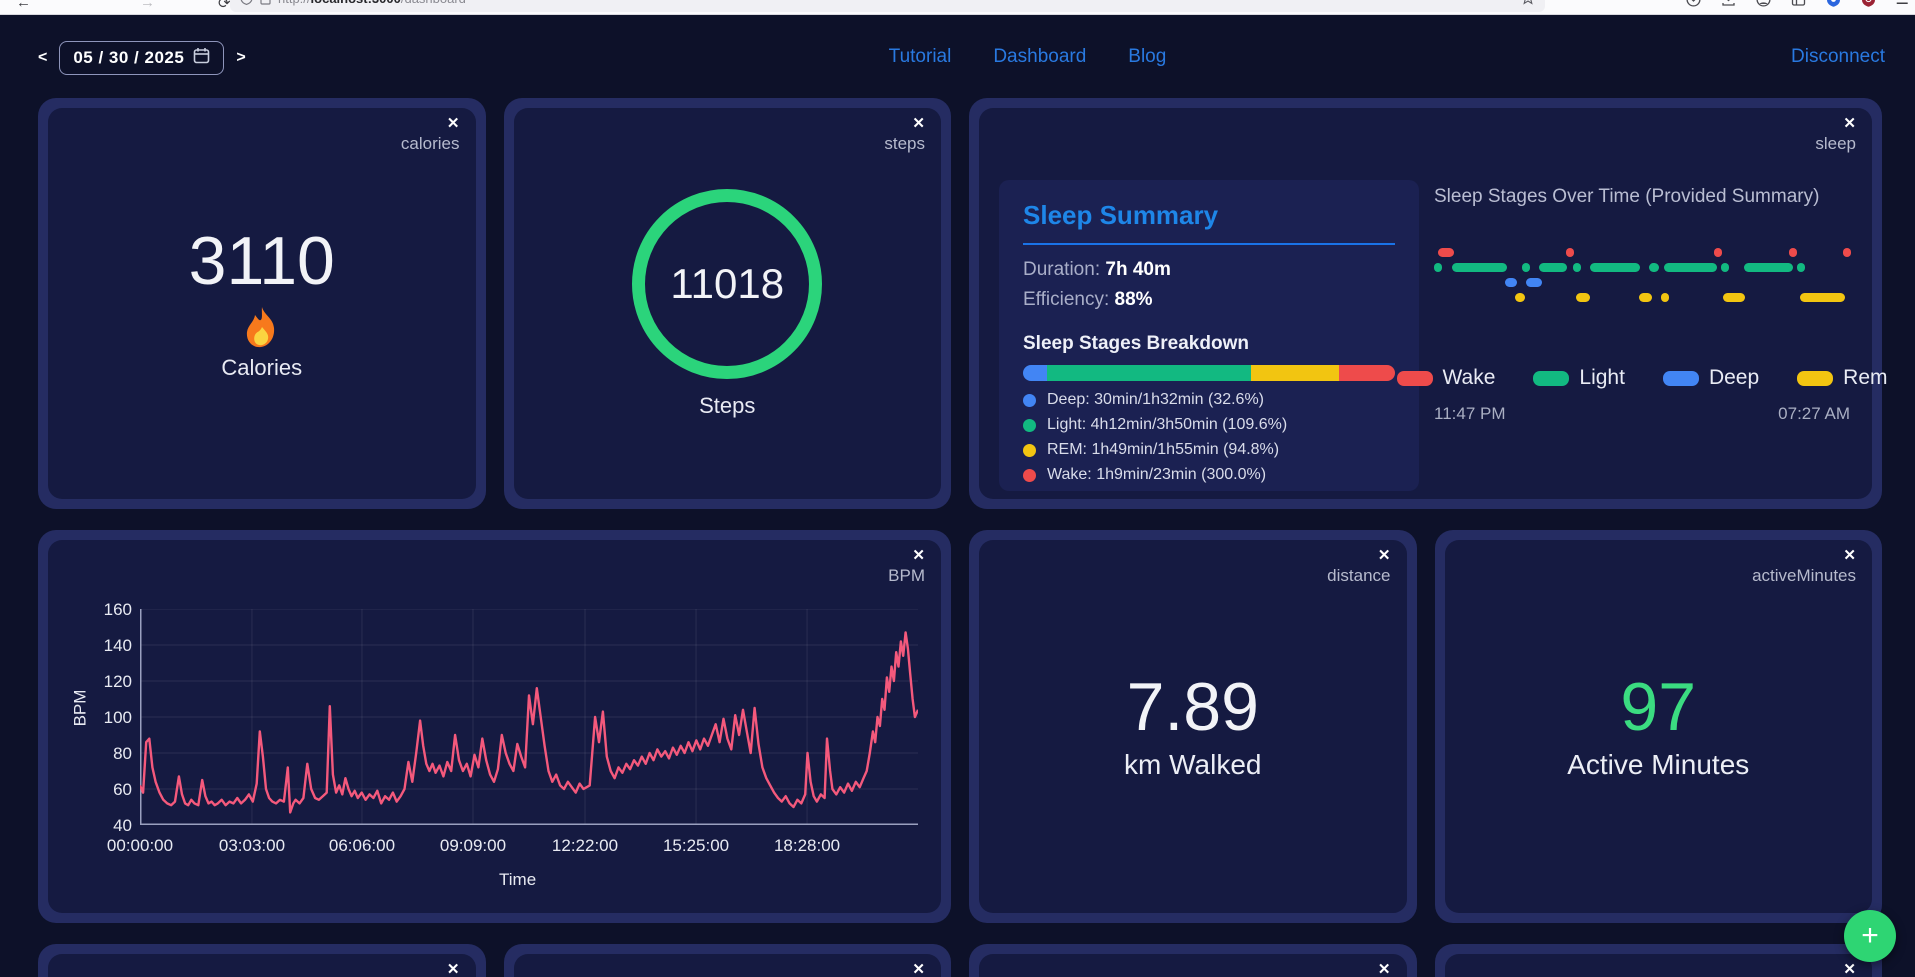 Image resolution: width=1915 pixels, height=977 pixels. Describe the element at coordinates (1097, 269) in the screenshot. I see `sleep-duration: Duration: 7h 40m` at that location.